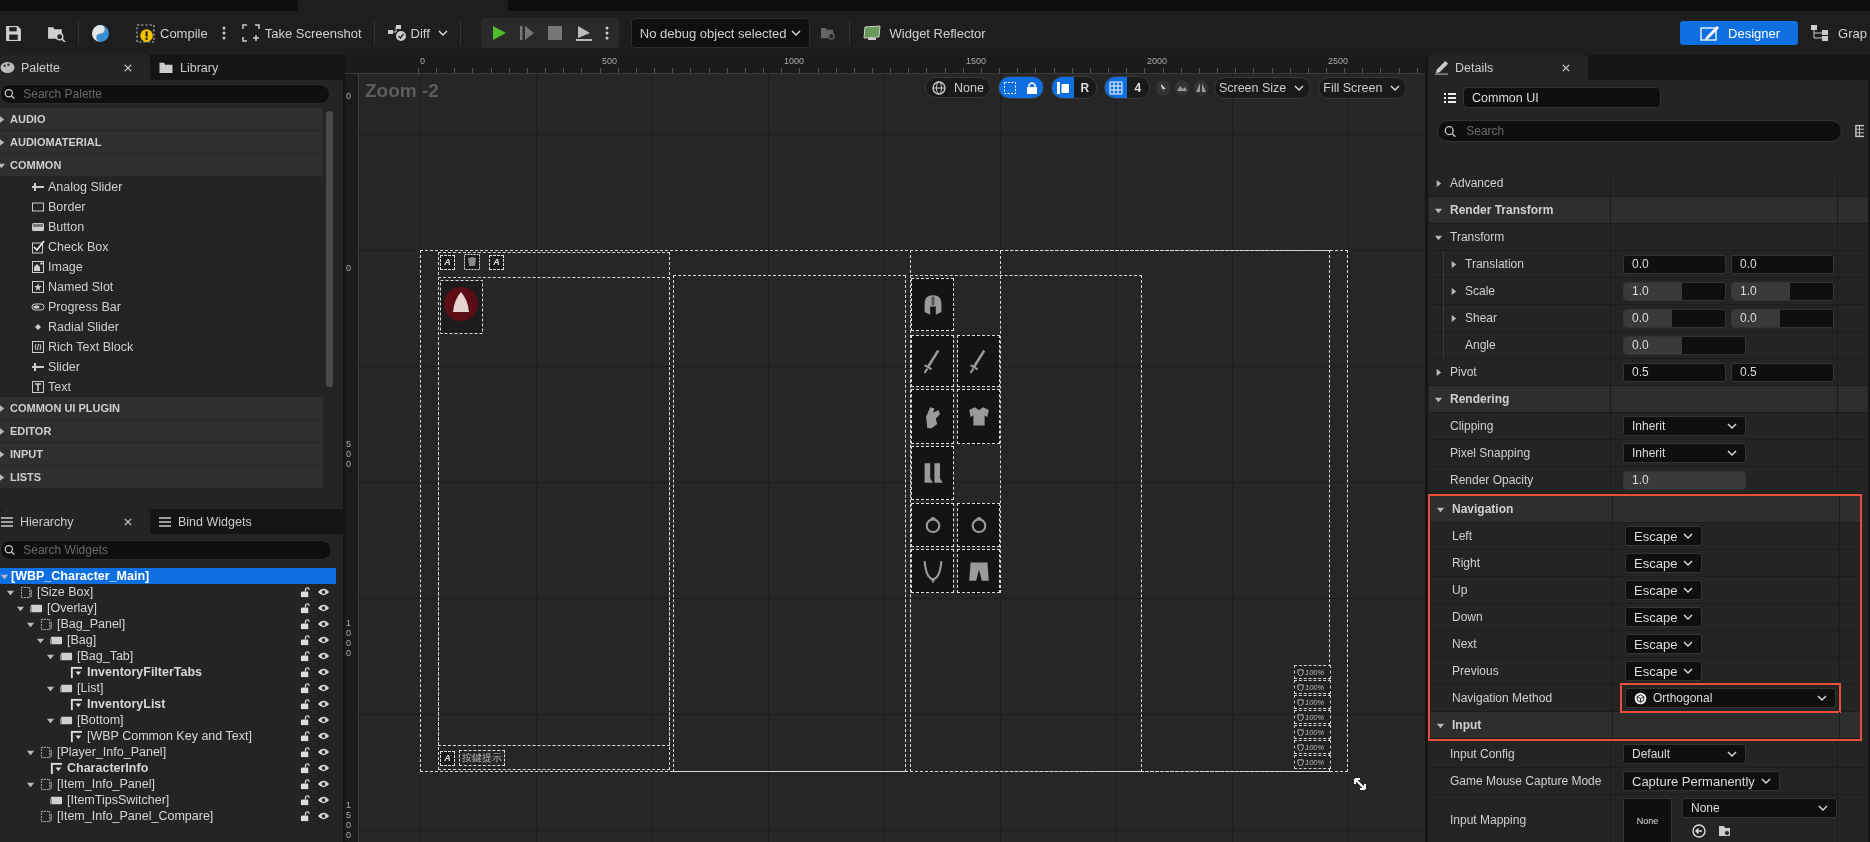 This screenshot has width=1870, height=842. I want to click on palette-item: Rich Text Block, so click(161, 347).